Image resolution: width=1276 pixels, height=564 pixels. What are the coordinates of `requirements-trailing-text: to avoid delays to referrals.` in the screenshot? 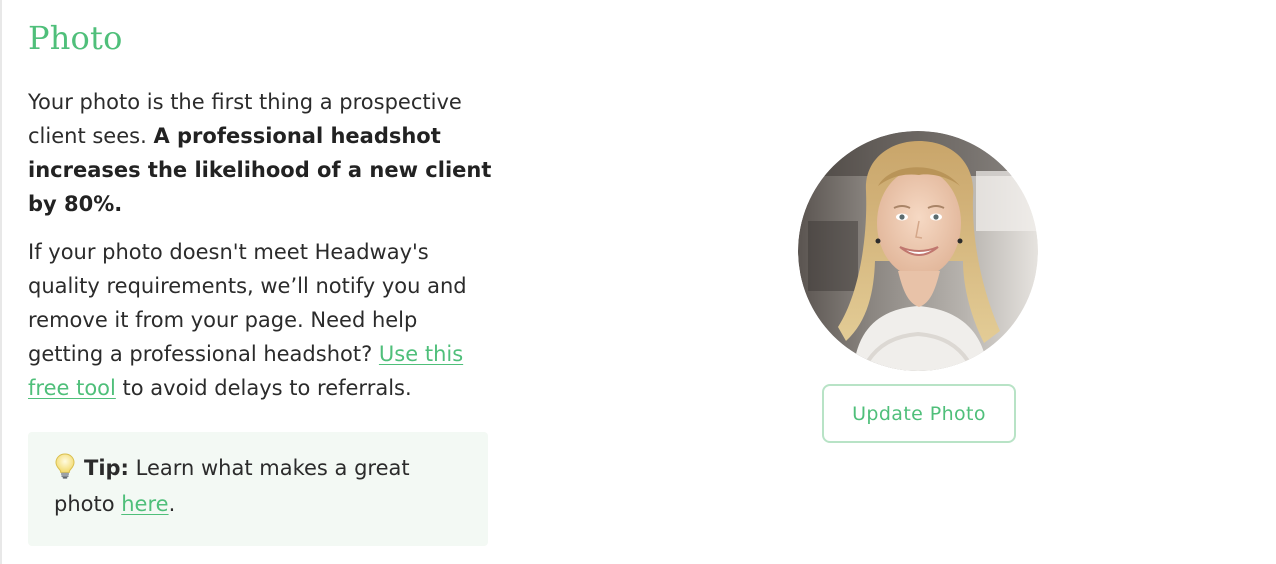 It's located at (263, 388).